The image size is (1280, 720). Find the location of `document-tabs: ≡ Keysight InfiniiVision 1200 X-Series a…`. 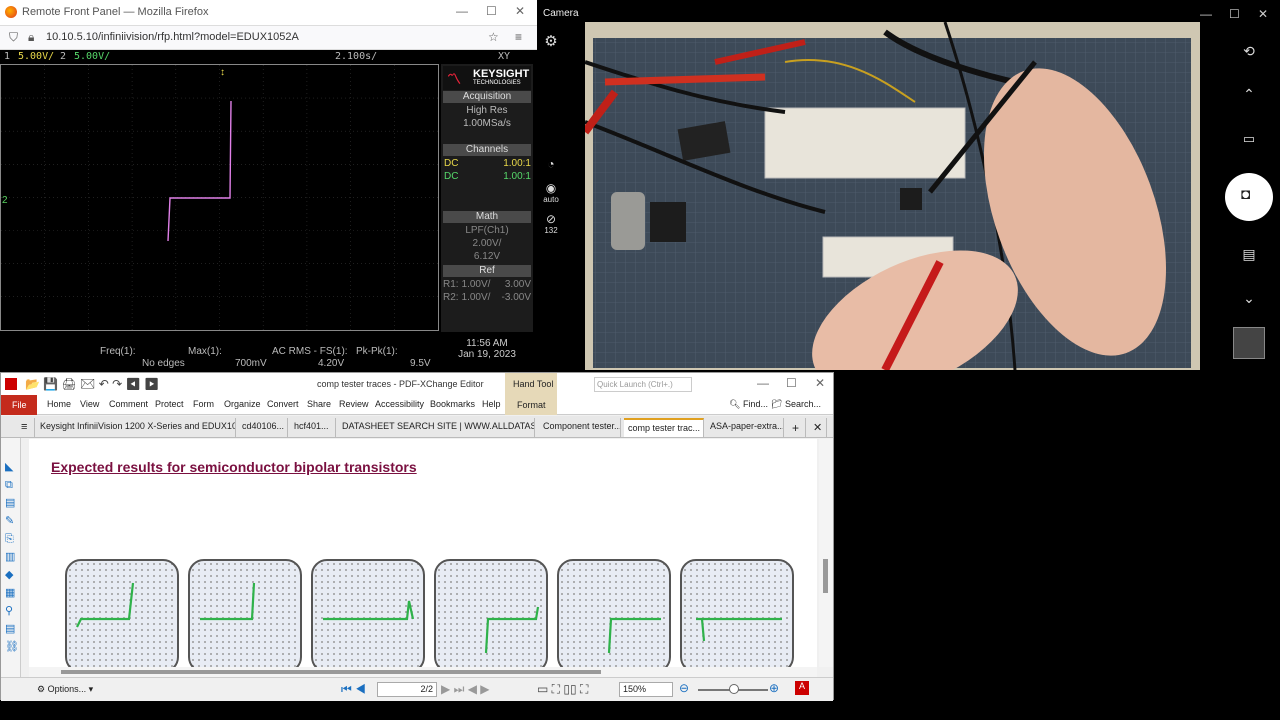

document-tabs: ≡ Keysight InfiniiVision 1200 X-Series a… is located at coordinates (417, 427).